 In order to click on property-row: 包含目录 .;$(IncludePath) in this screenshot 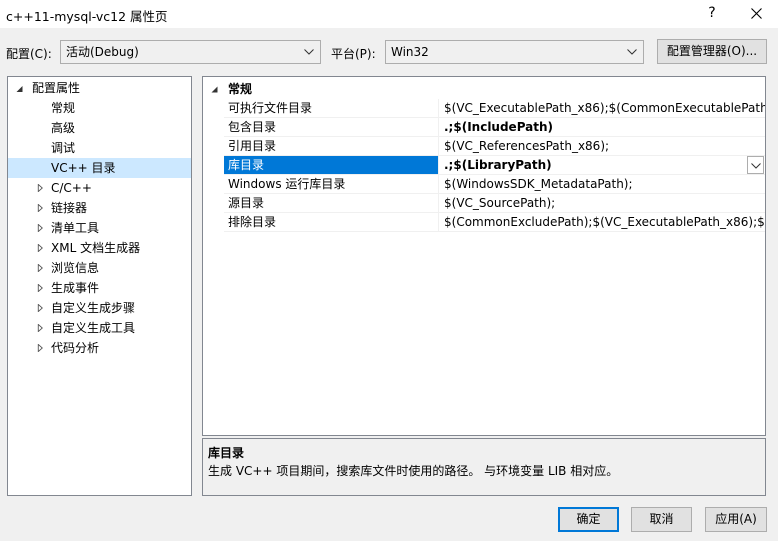, I will do `click(484, 127)`.